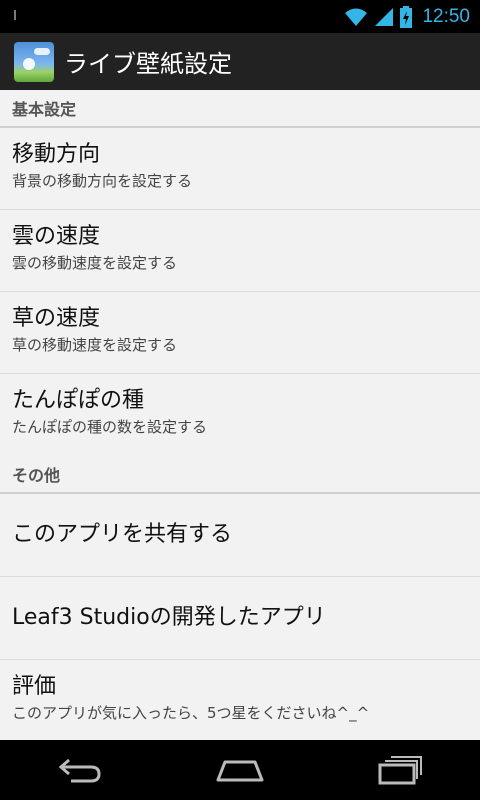 The height and width of the screenshot is (800, 480). What do you see at coordinates (15, 15) in the screenshot?
I see `notification-icon` at bounding box center [15, 15].